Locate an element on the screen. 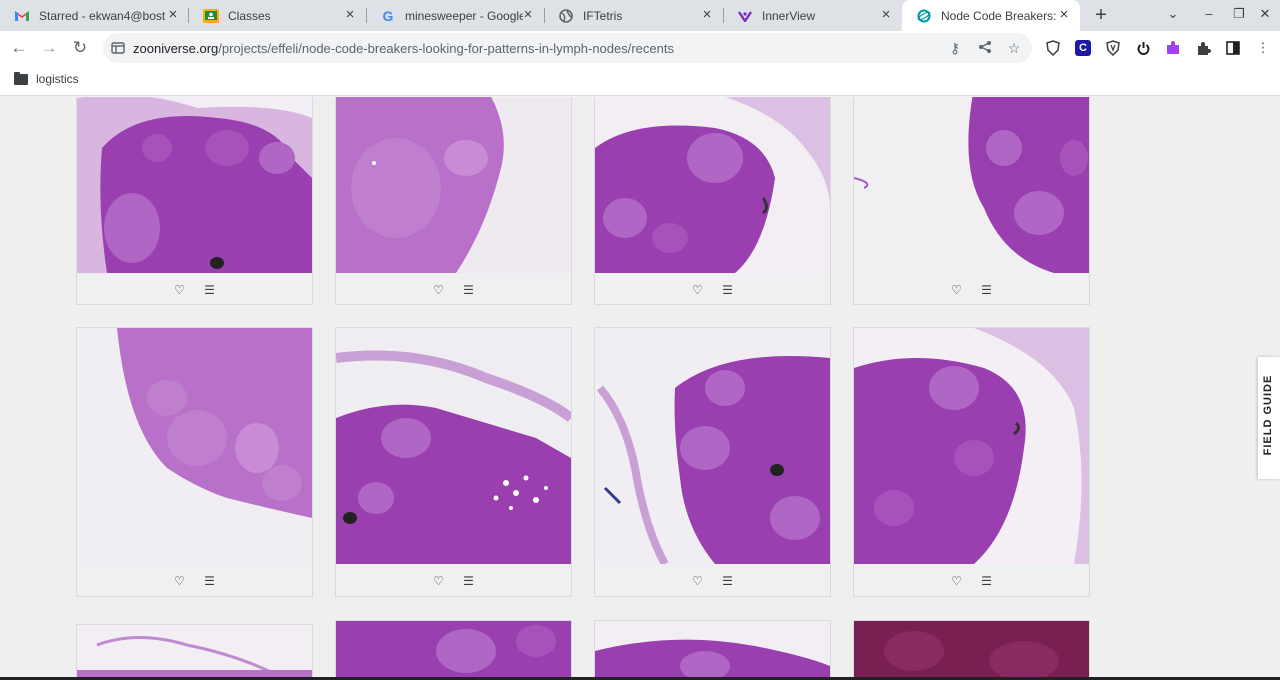 This screenshot has height=680, width=1280. globe-icon is located at coordinates (566, 16).